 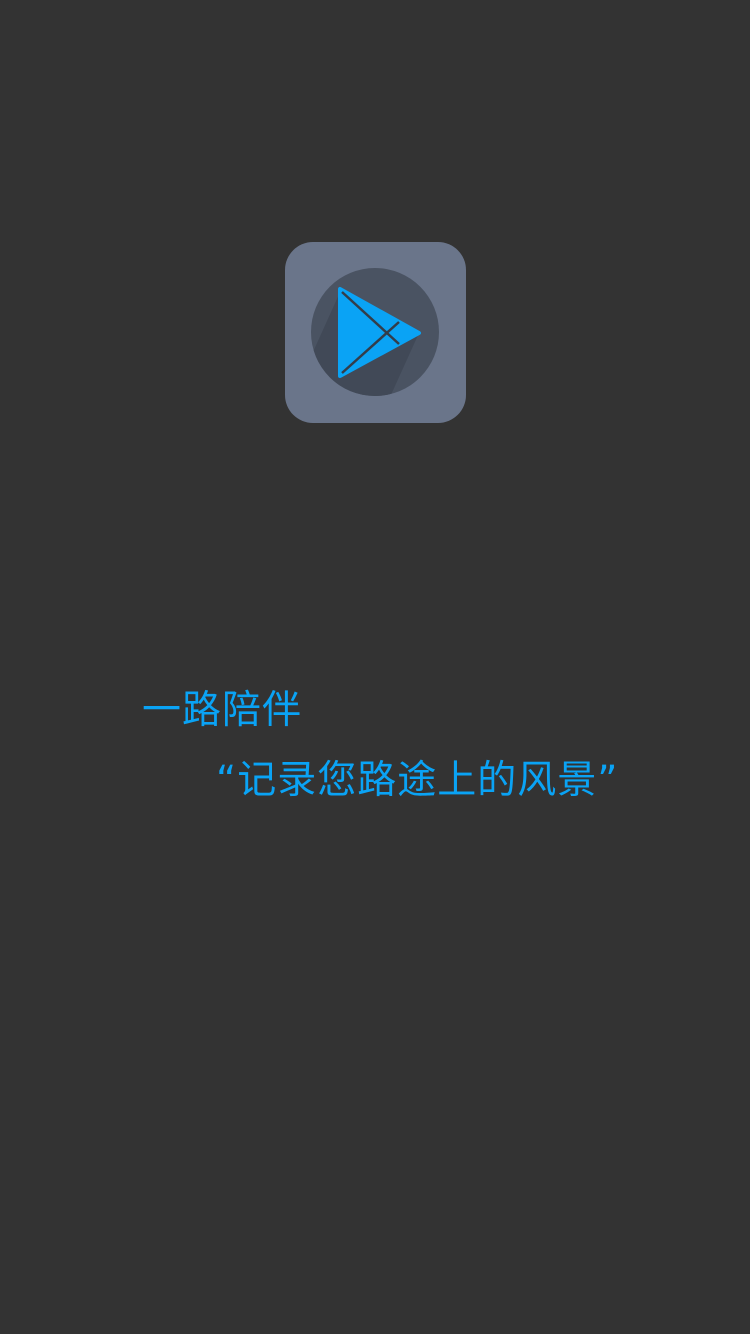 I want to click on app-logo, so click(x=375, y=332).